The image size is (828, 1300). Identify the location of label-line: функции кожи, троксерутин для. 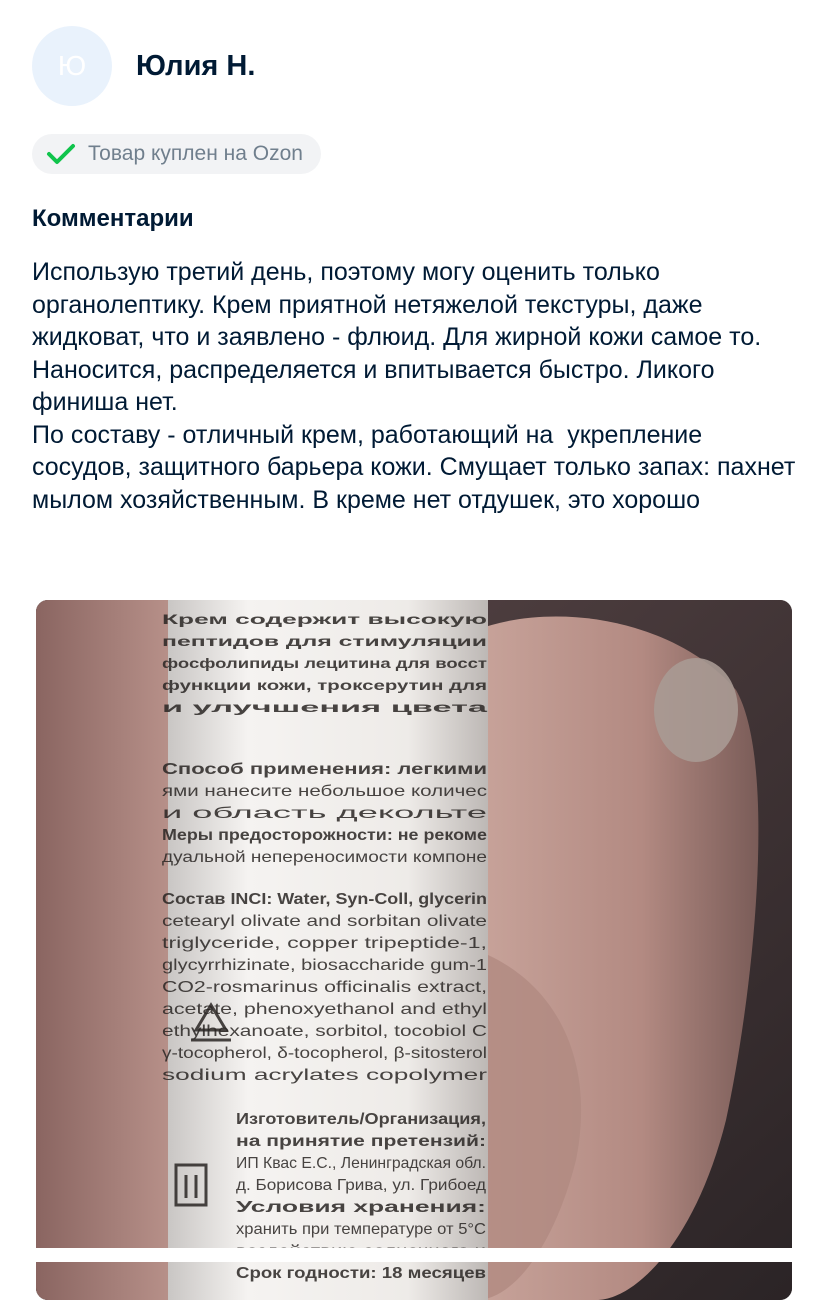
(324, 685).